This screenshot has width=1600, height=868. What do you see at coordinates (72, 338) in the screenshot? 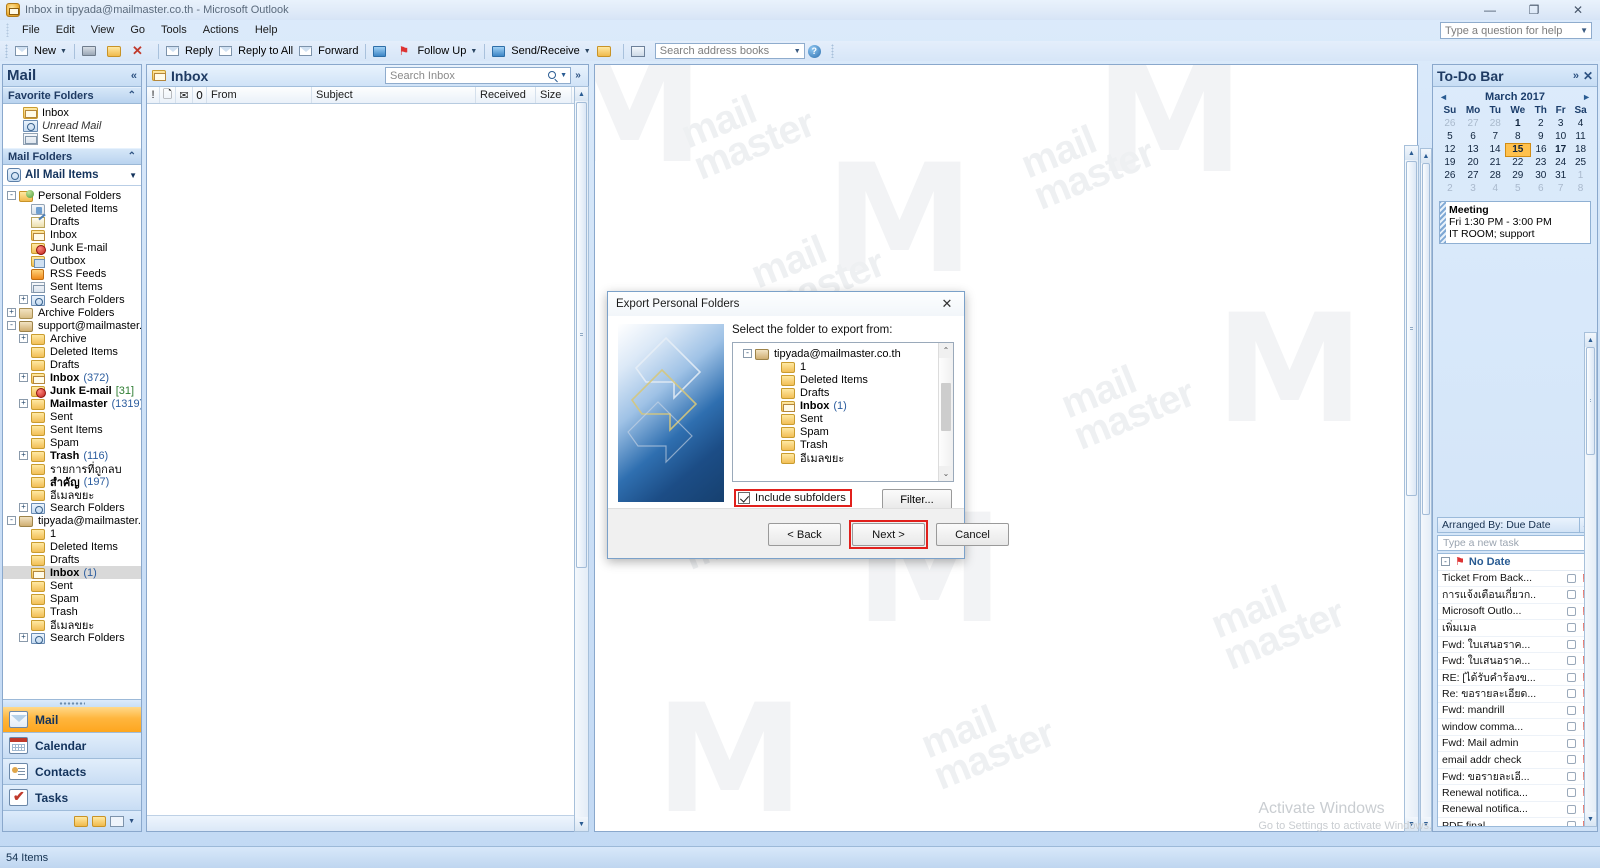
I see `folder-tree-item: + Archive` at bounding box center [72, 338].